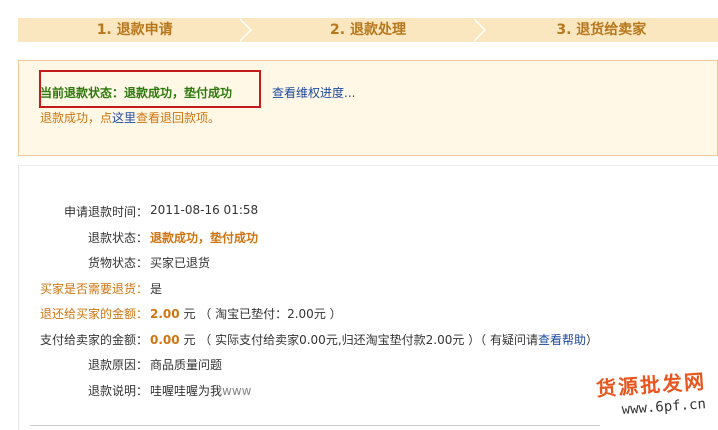 The height and width of the screenshot is (430, 718). I want to click on seller-amount-note-end: ）, so click(592, 339).